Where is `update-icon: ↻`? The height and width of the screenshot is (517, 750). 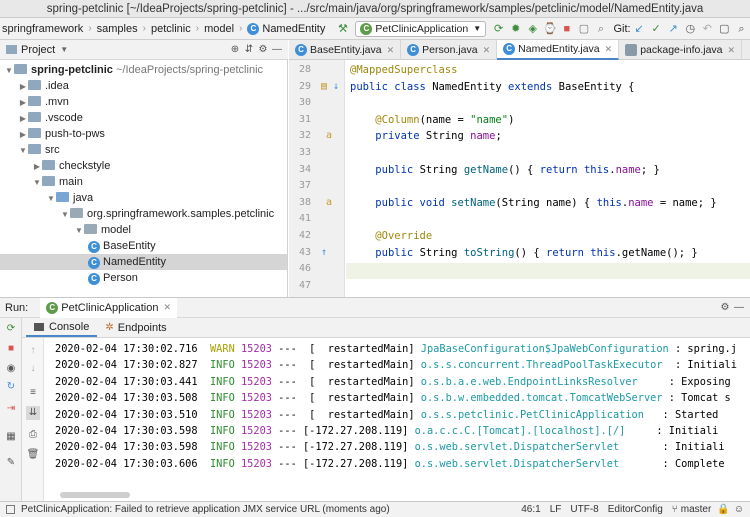
update-icon: ↻ is located at coordinates (11, 387).